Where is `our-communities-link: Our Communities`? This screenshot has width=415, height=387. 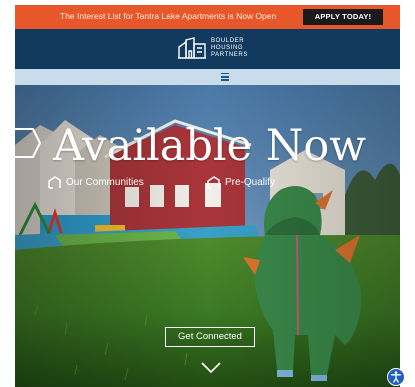 our-communities-link: Our Communities is located at coordinates (96, 182).